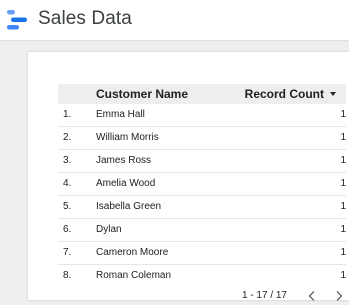  What do you see at coordinates (312, 296) in the screenshot?
I see `chevron-left-icon` at bounding box center [312, 296].